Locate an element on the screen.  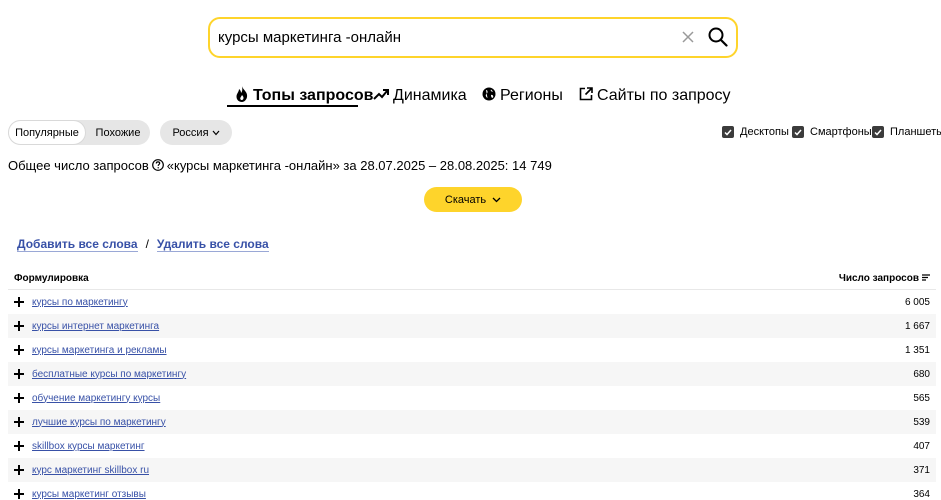
globe-icon is located at coordinates (491, 96).